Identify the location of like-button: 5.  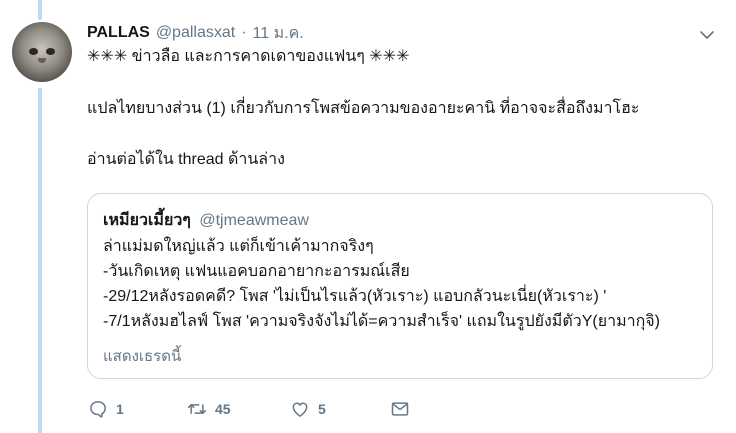
(308, 409).